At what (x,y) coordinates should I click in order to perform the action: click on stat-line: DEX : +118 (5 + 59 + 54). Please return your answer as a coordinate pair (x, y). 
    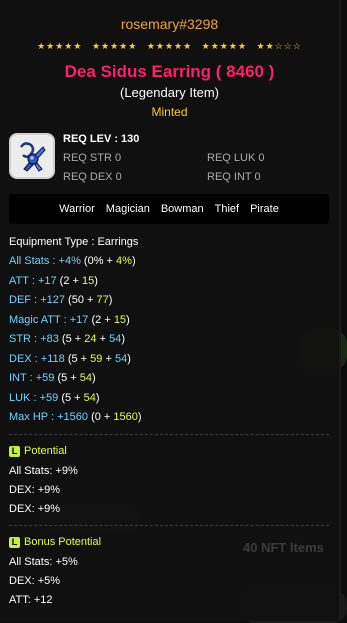
    Looking at the image, I should click on (70, 358).